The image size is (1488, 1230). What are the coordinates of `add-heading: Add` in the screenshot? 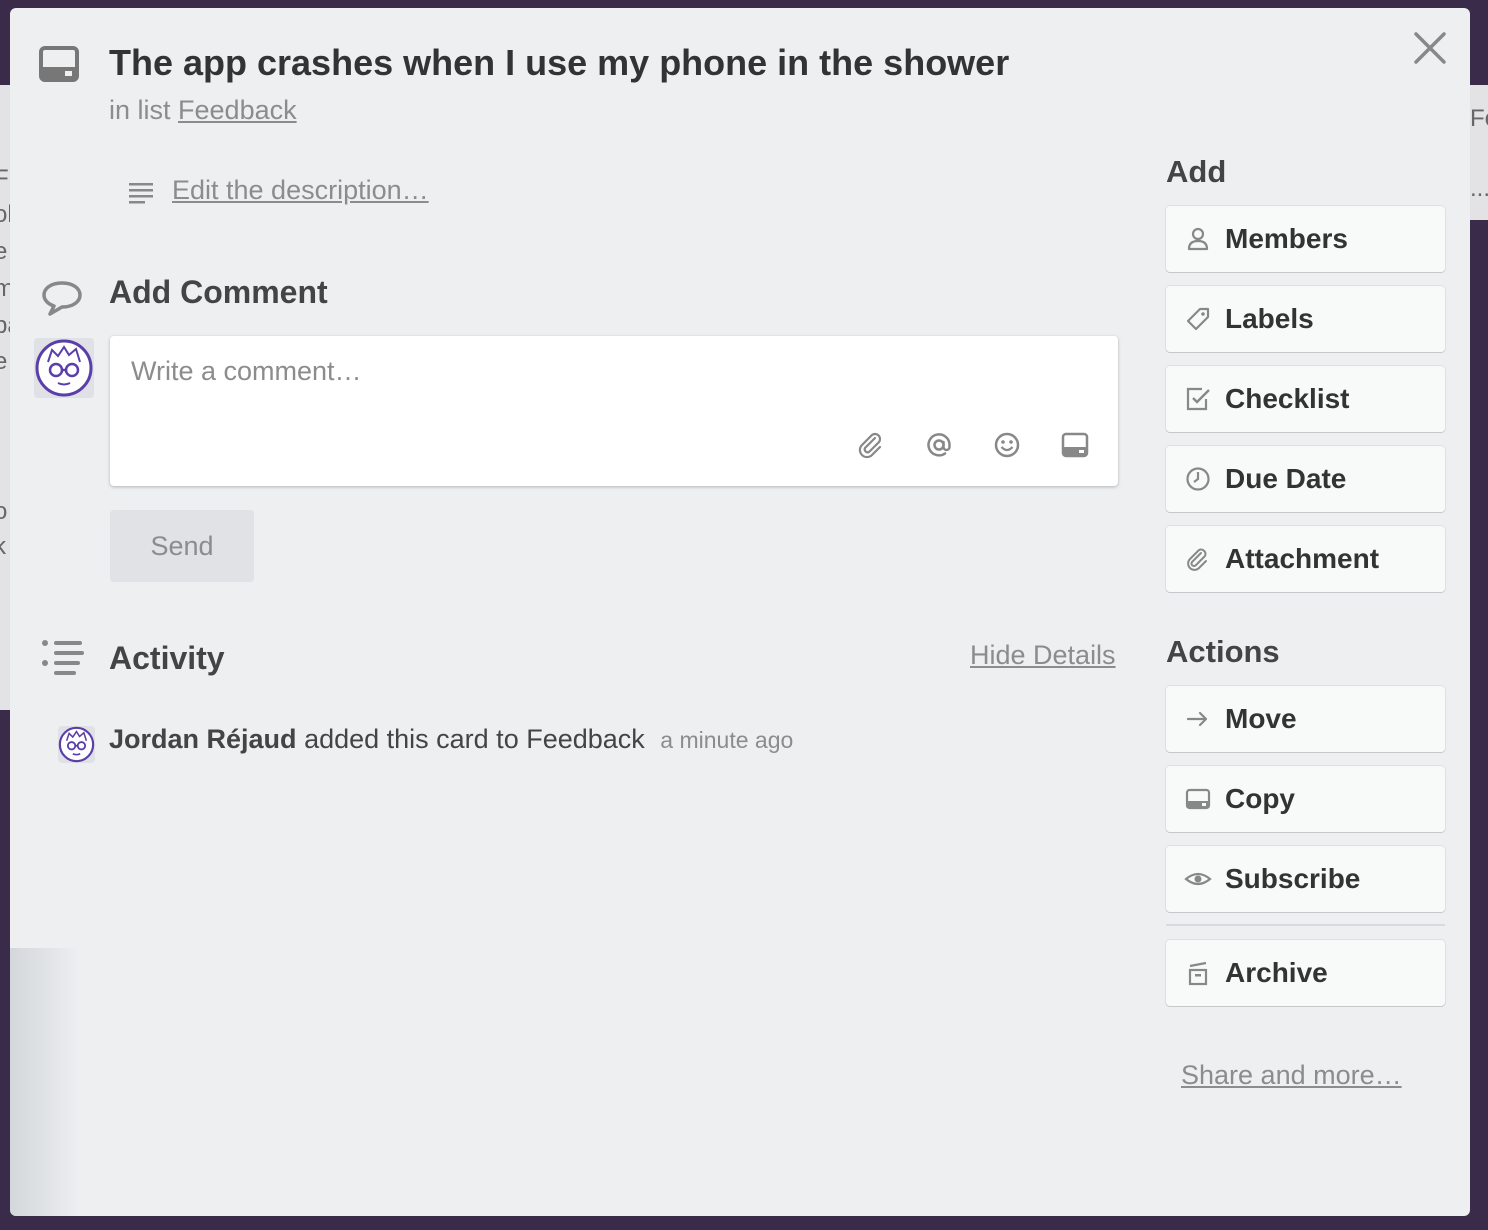 It's located at (1196, 171).